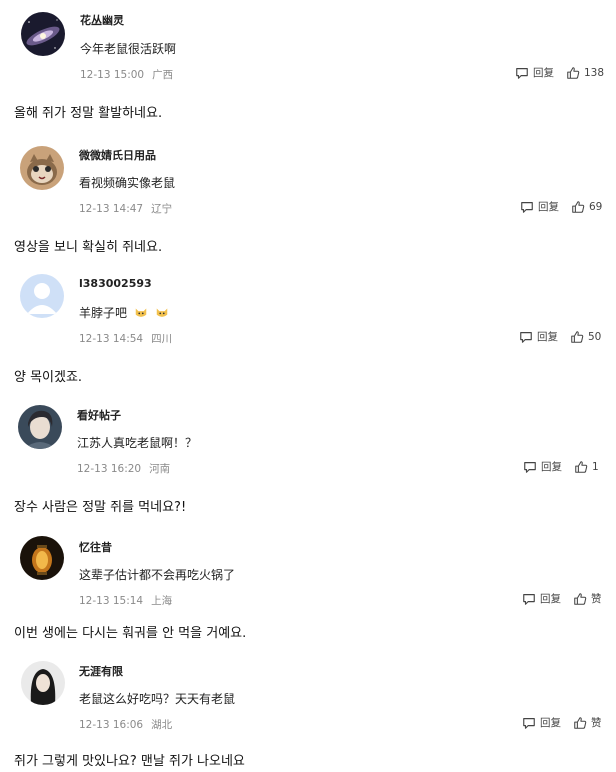 The image size is (616, 772). I want to click on comment-actions: 回复 69, so click(561, 206).